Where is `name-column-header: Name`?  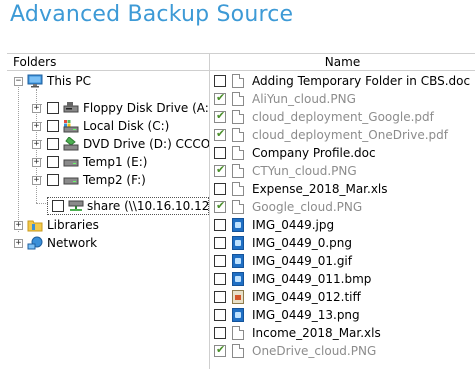 name-column-header: Name is located at coordinates (342, 62).